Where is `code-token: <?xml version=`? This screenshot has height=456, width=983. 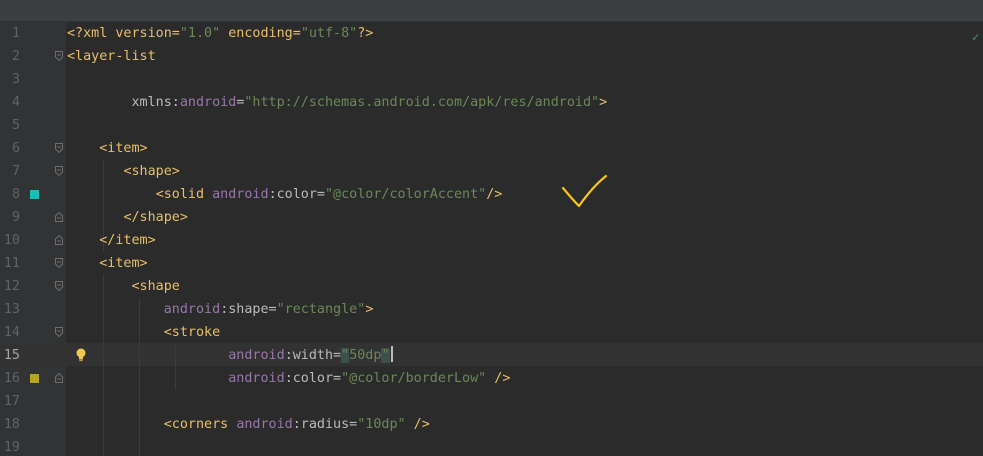 code-token: <?xml version= is located at coordinates (123, 33).